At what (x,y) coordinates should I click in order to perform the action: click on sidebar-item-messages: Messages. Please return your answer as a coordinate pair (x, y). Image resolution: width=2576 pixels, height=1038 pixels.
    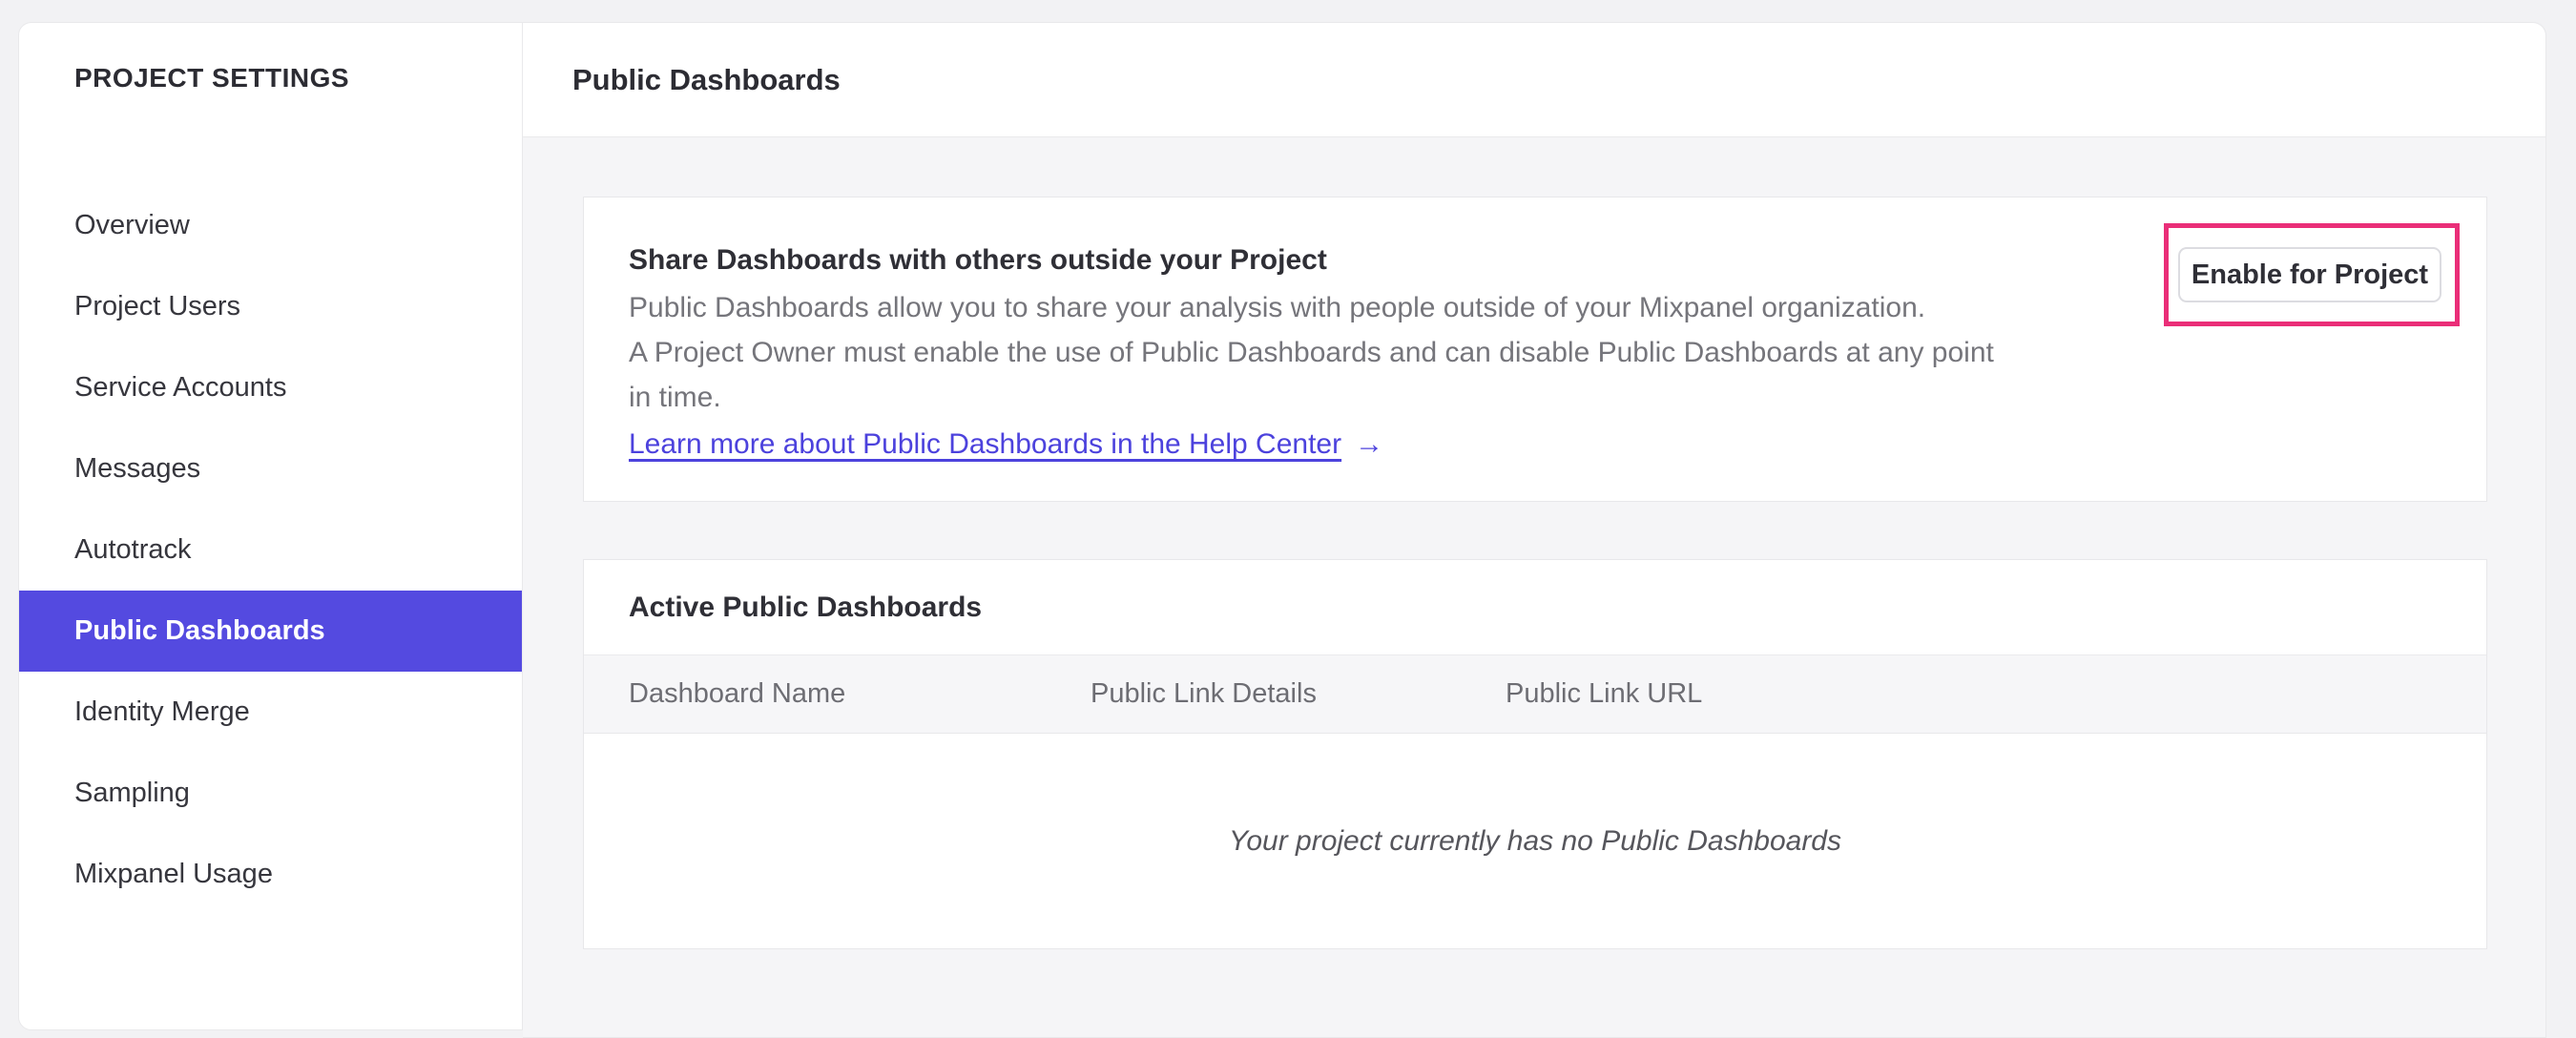
    Looking at the image, I should click on (270, 469).